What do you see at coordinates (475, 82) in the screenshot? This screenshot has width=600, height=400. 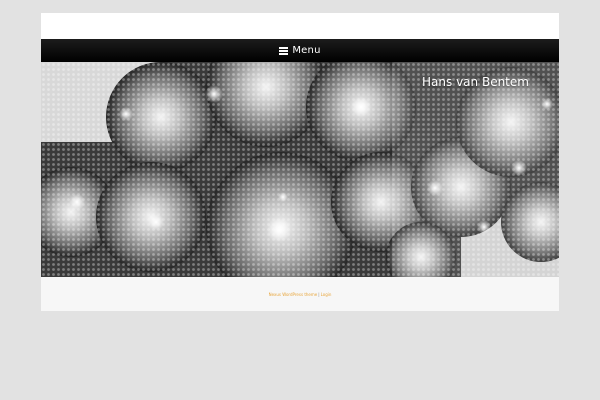 I see `site-title: Hans van Bentem` at bounding box center [475, 82].